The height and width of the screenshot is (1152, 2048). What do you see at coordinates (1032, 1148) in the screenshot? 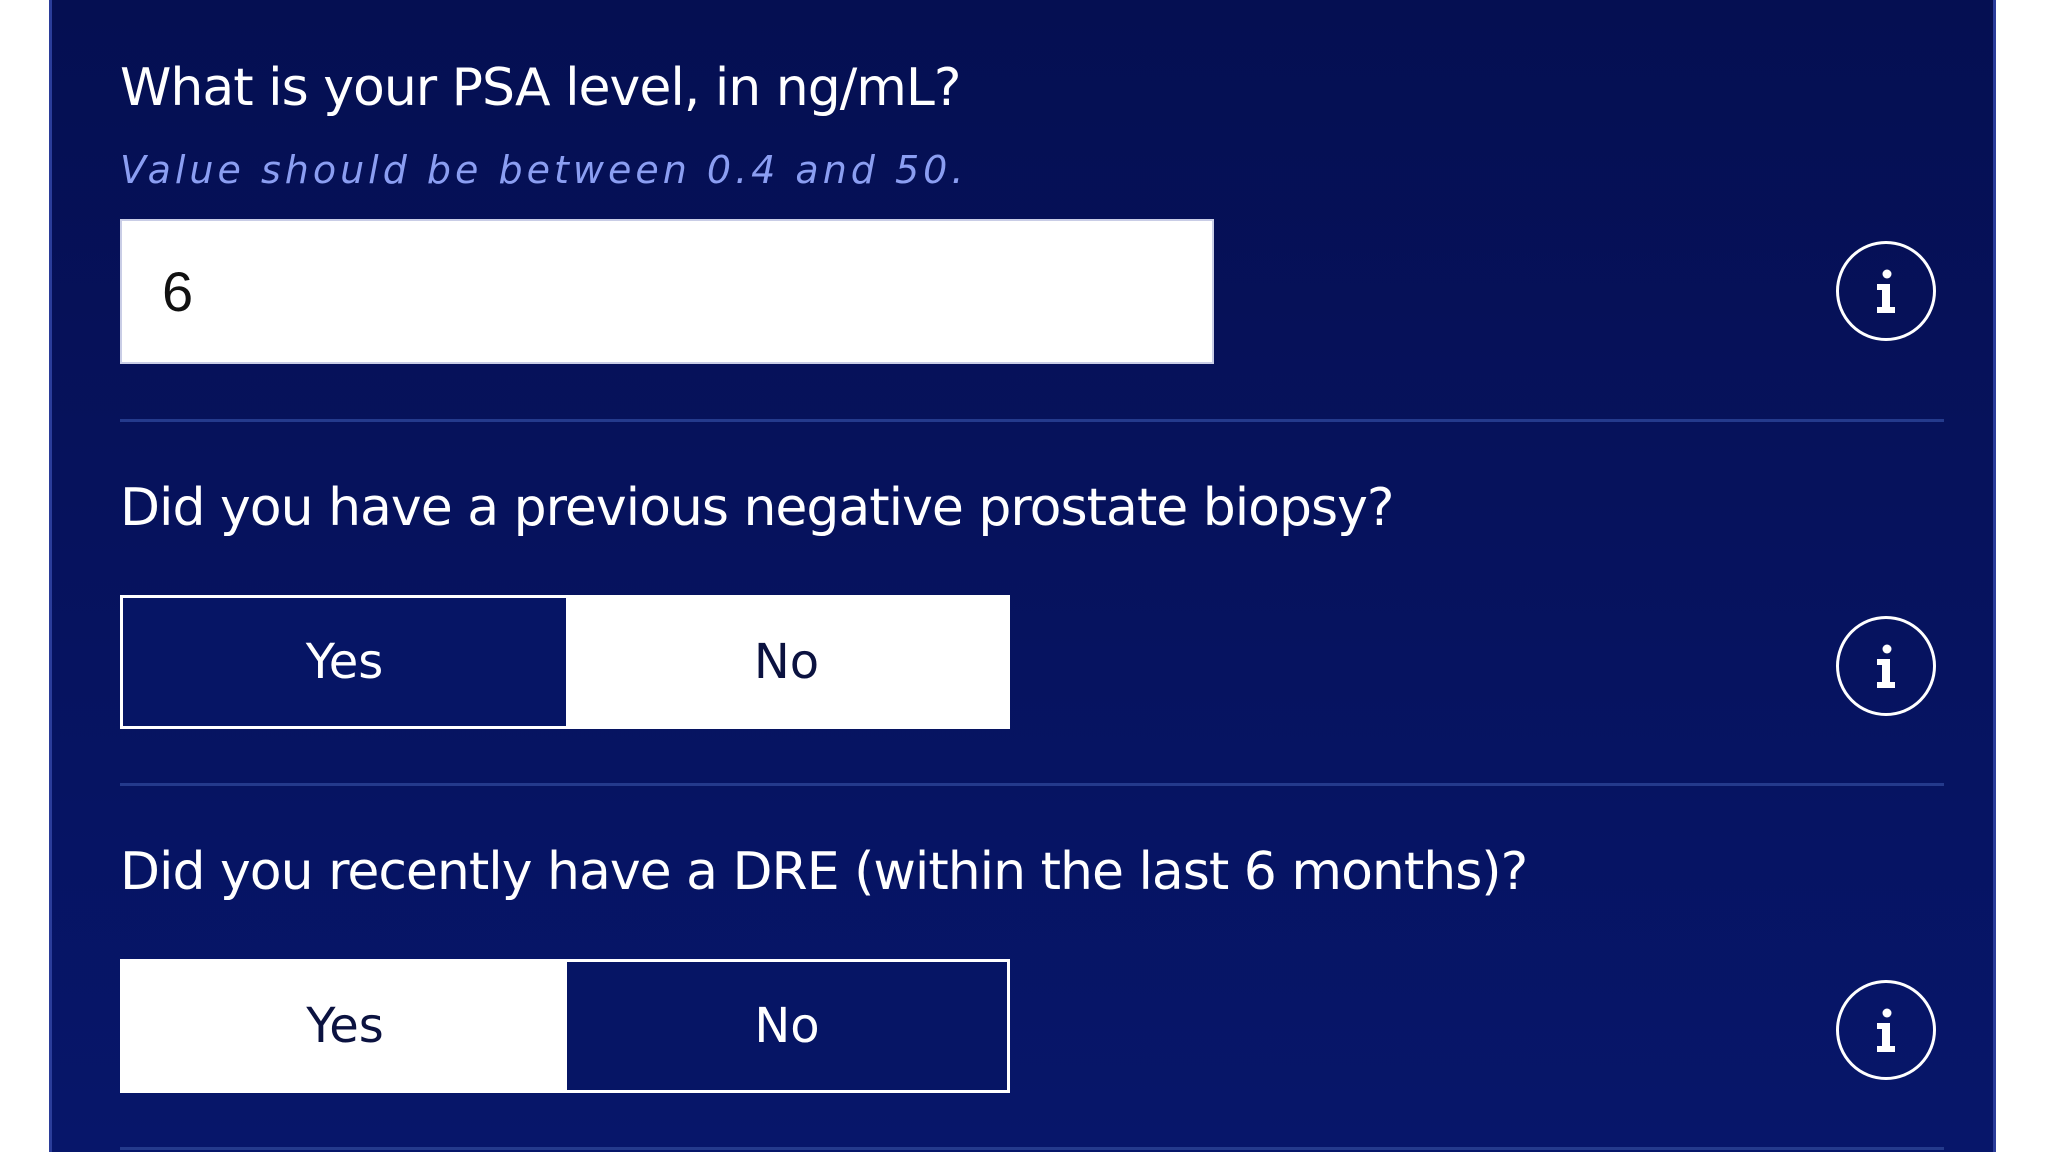
I see `section-divider` at bounding box center [1032, 1148].